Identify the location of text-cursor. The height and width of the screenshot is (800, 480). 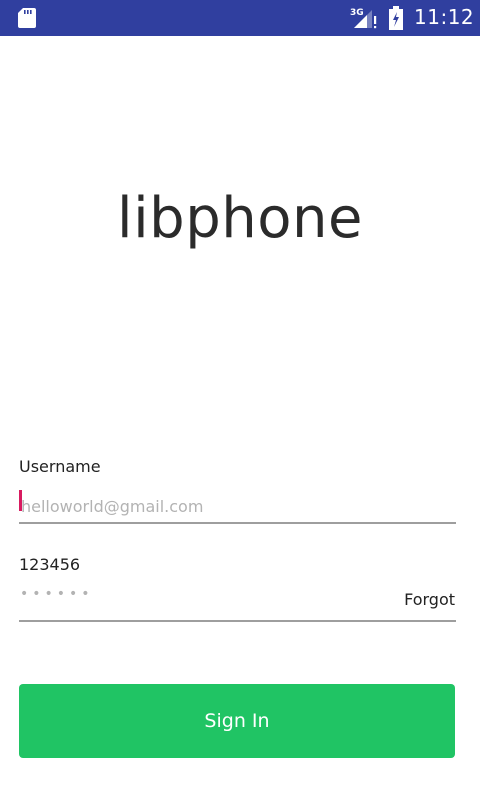
(20, 500).